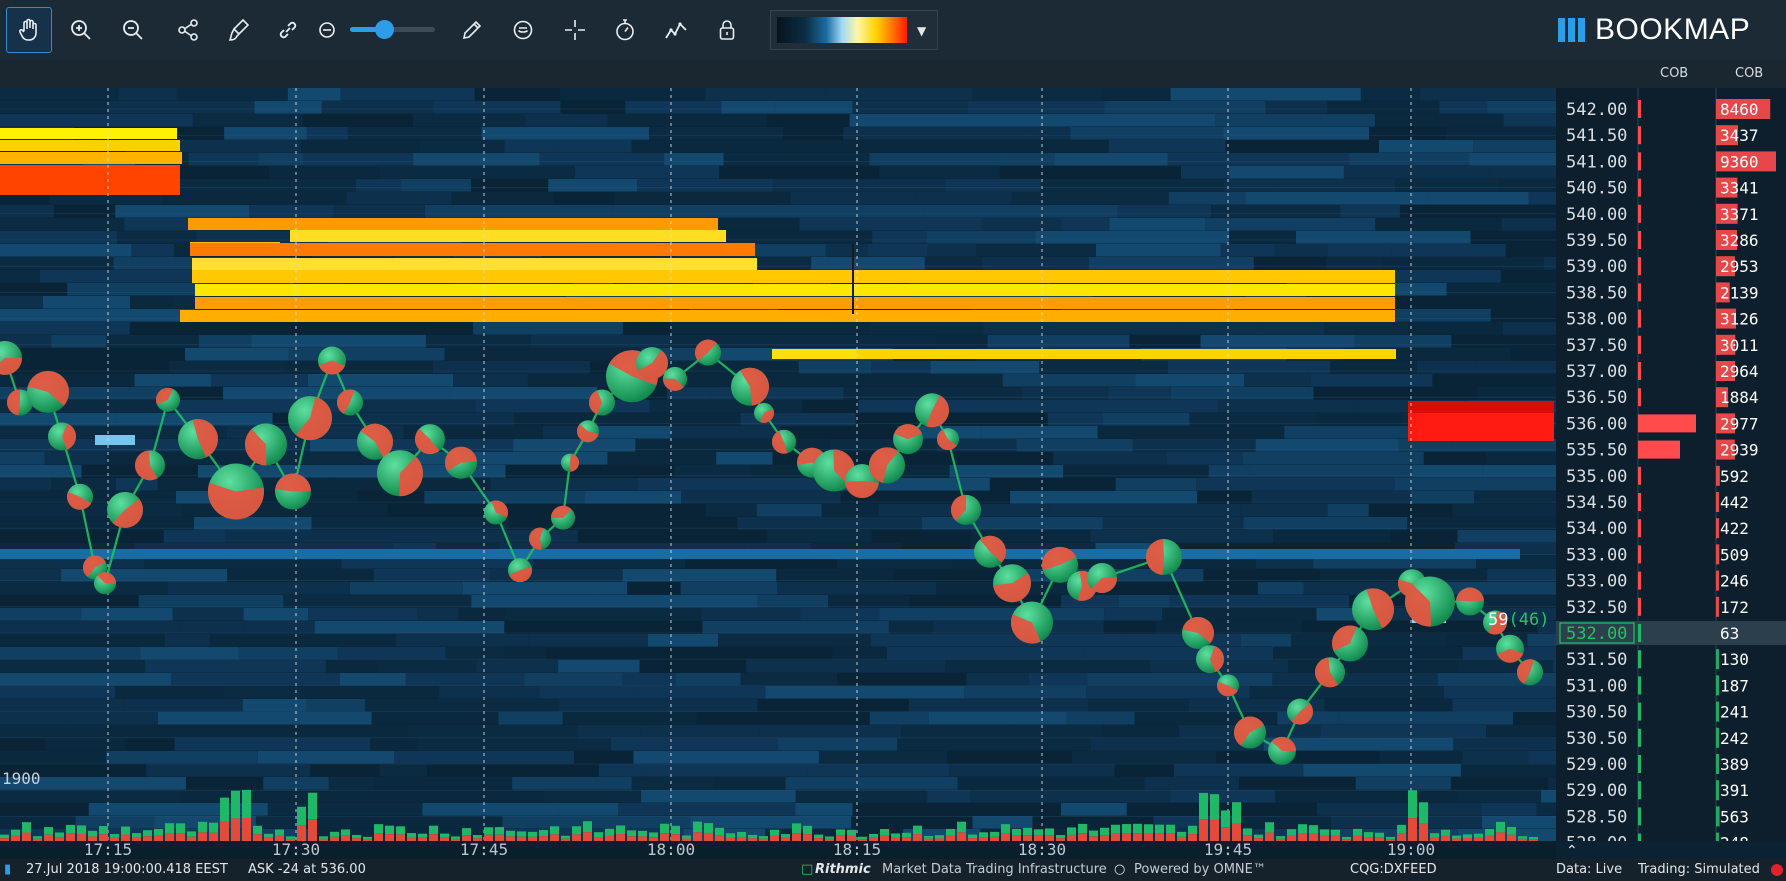 The width and height of the screenshot is (1786, 881). What do you see at coordinates (288, 30) in the screenshot?
I see `link-button` at bounding box center [288, 30].